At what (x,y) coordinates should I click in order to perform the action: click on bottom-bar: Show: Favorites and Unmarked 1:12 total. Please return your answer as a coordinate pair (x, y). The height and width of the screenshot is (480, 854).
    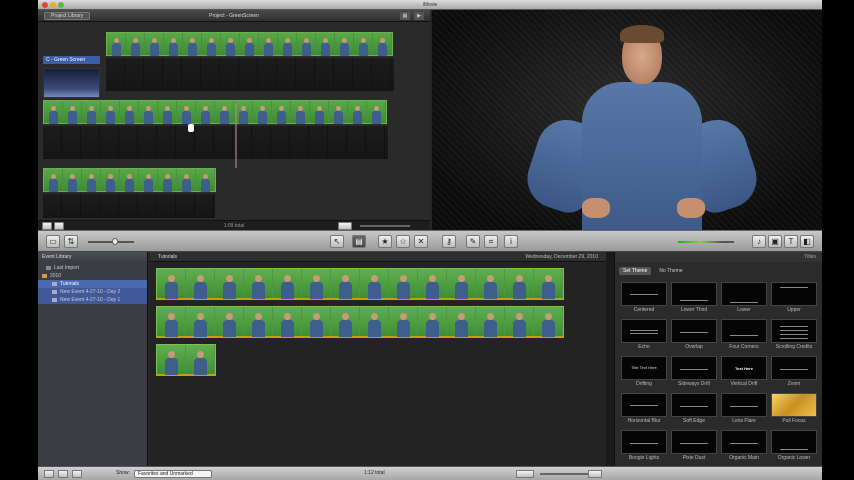
    Looking at the image, I should click on (430, 473).